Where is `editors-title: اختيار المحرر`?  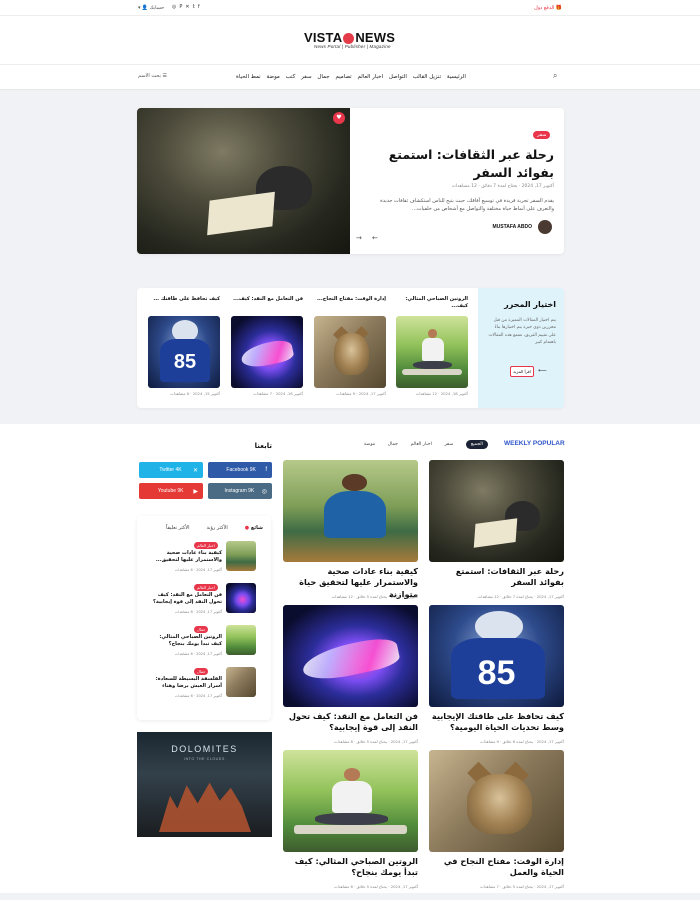
editors-title: اختيار المحرر is located at coordinates (530, 304).